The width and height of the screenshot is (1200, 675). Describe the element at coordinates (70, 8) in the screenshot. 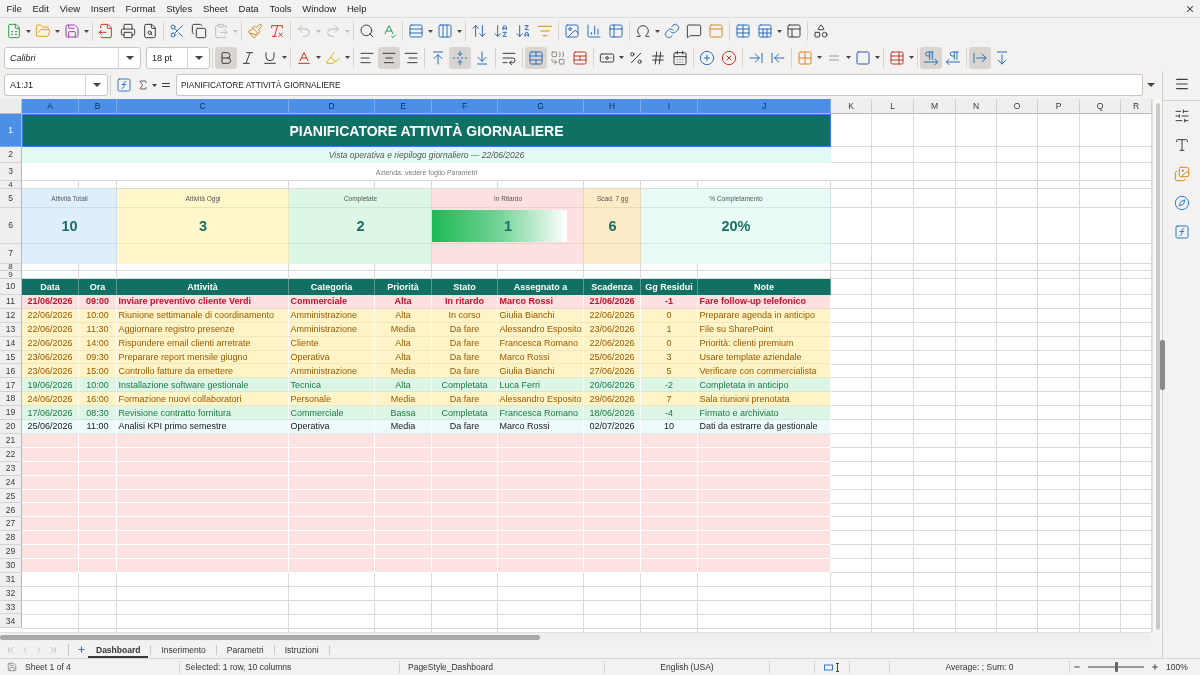

I see `menu-item: View` at that location.